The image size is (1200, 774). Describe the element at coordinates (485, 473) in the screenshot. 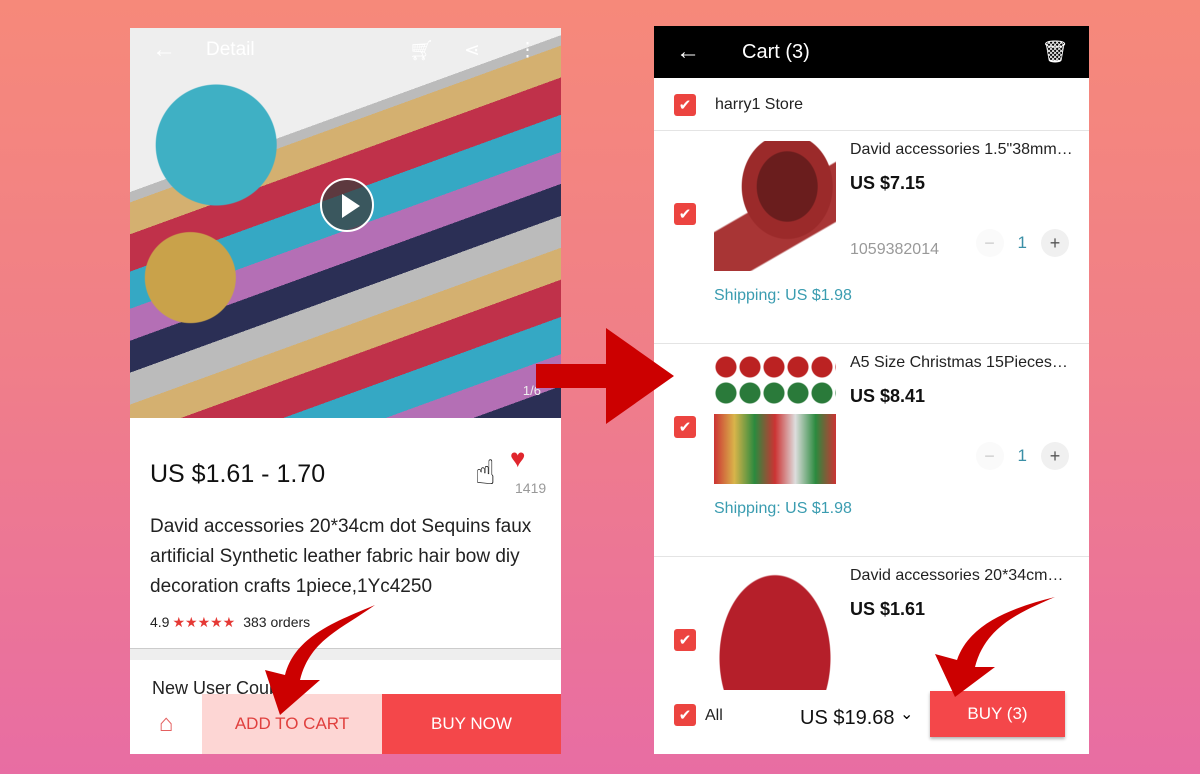

I see `hand-pointer-icon: ☝︎` at that location.